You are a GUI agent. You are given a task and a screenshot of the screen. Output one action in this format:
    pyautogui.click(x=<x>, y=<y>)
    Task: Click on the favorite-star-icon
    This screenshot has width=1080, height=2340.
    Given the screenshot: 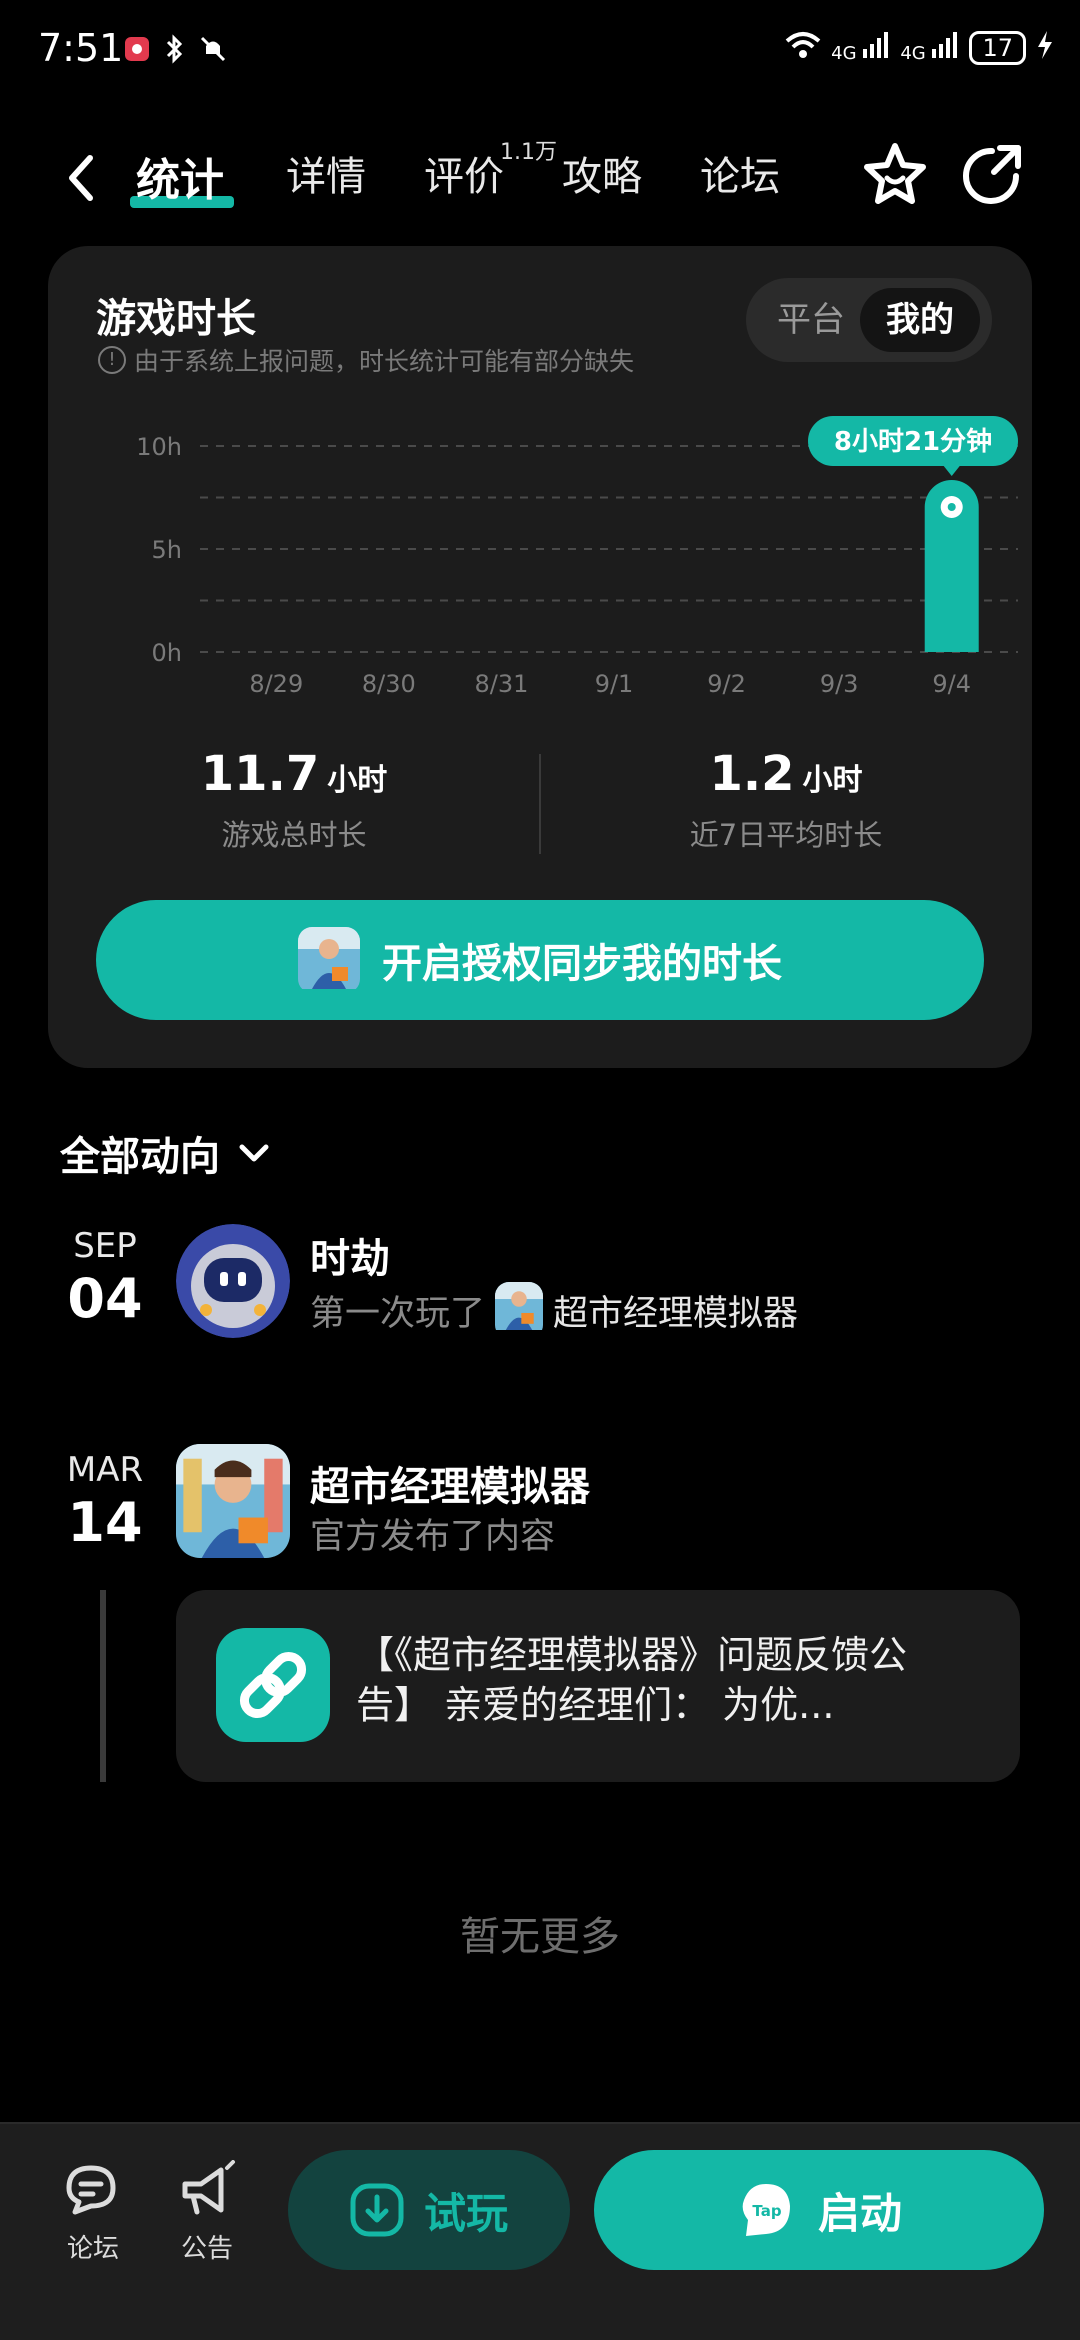 What is the action you would take?
    pyautogui.click(x=895, y=175)
    